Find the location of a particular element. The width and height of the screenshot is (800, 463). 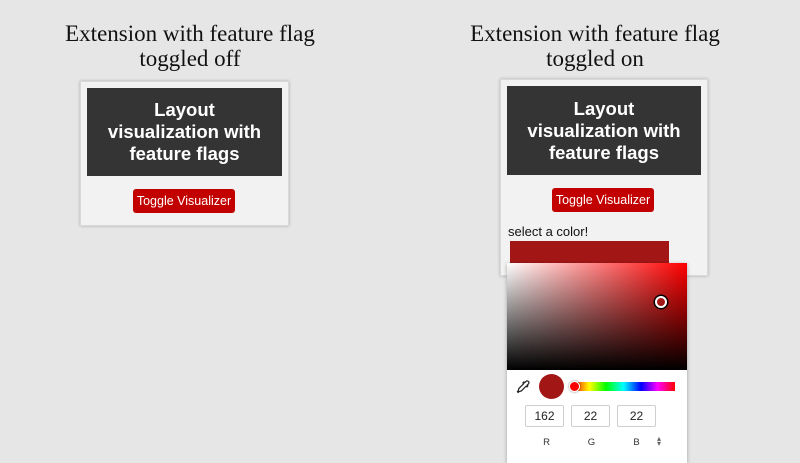

hue-slider is located at coordinates (622, 386).